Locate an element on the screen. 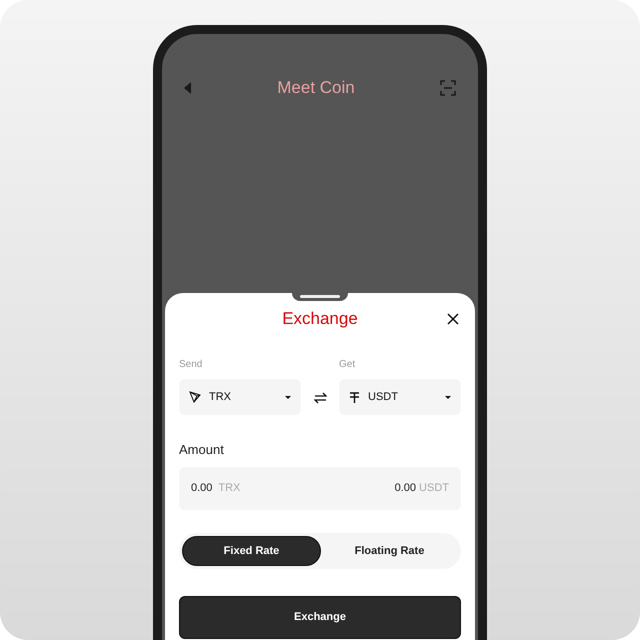 The image size is (640, 640). rate-option: Floating Rate is located at coordinates (389, 551).